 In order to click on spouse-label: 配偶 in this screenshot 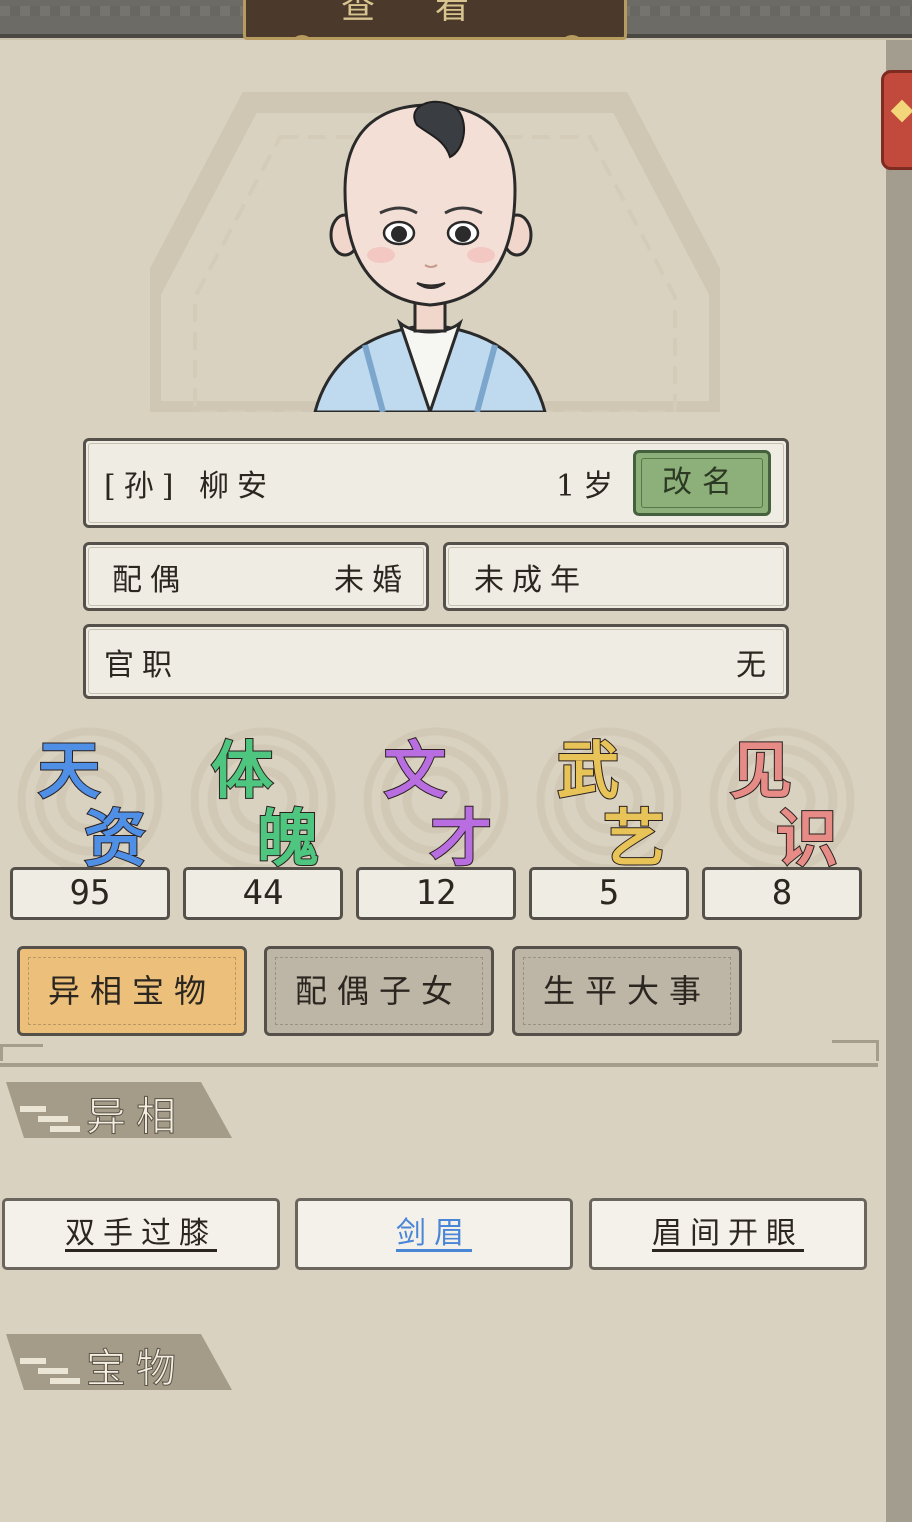, I will do `click(150, 580)`.